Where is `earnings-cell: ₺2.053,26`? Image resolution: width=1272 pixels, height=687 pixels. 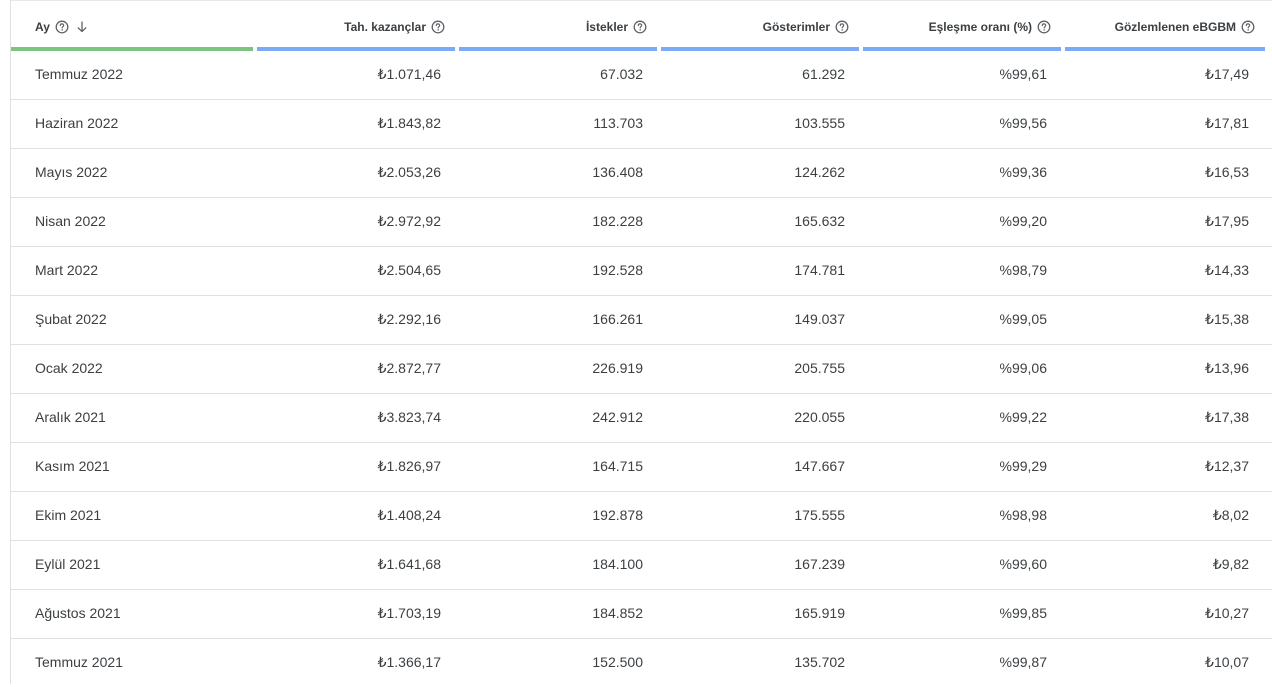 earnings-cell: ₺2.053,26 is located at coordinates (409, 172).